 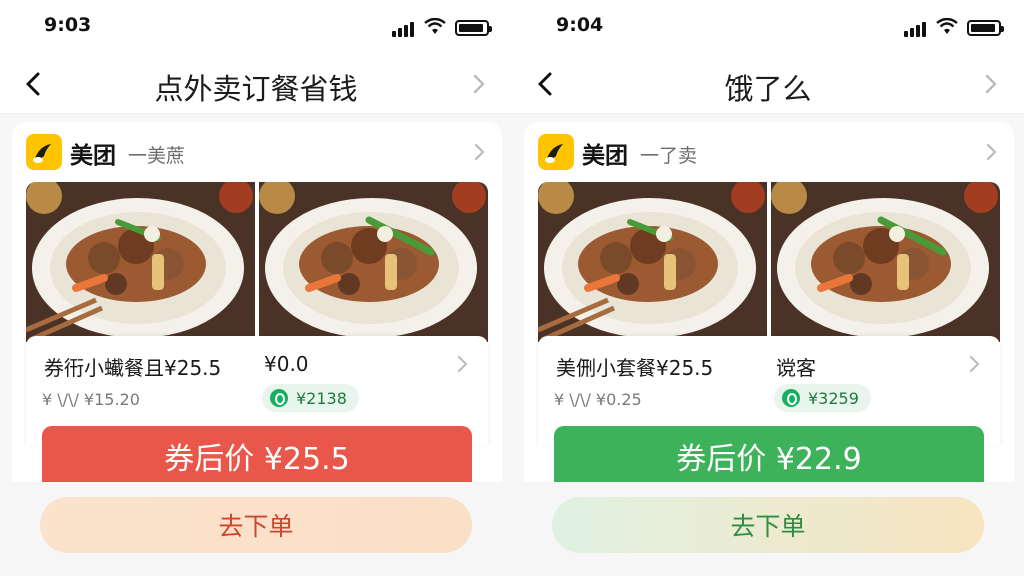 What do you see at coordinates (286, 364) in the screenshot?
I see `deal-value: ¥0.0` at bounding box center [286, 364].